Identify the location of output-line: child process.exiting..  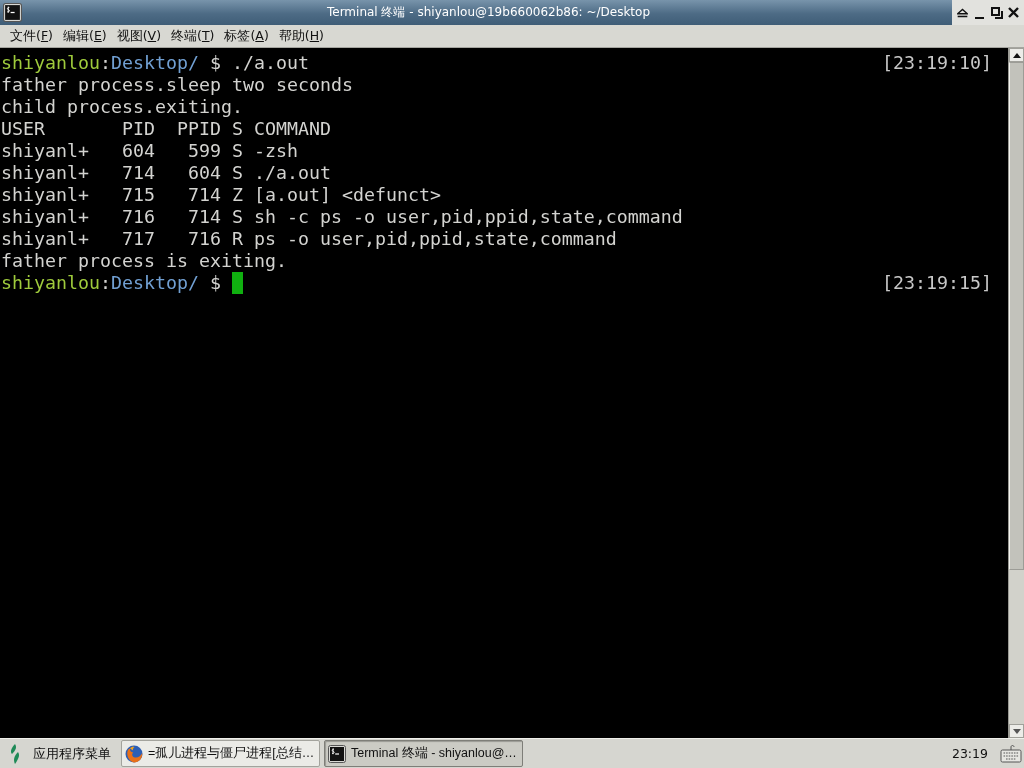
(122, 107).